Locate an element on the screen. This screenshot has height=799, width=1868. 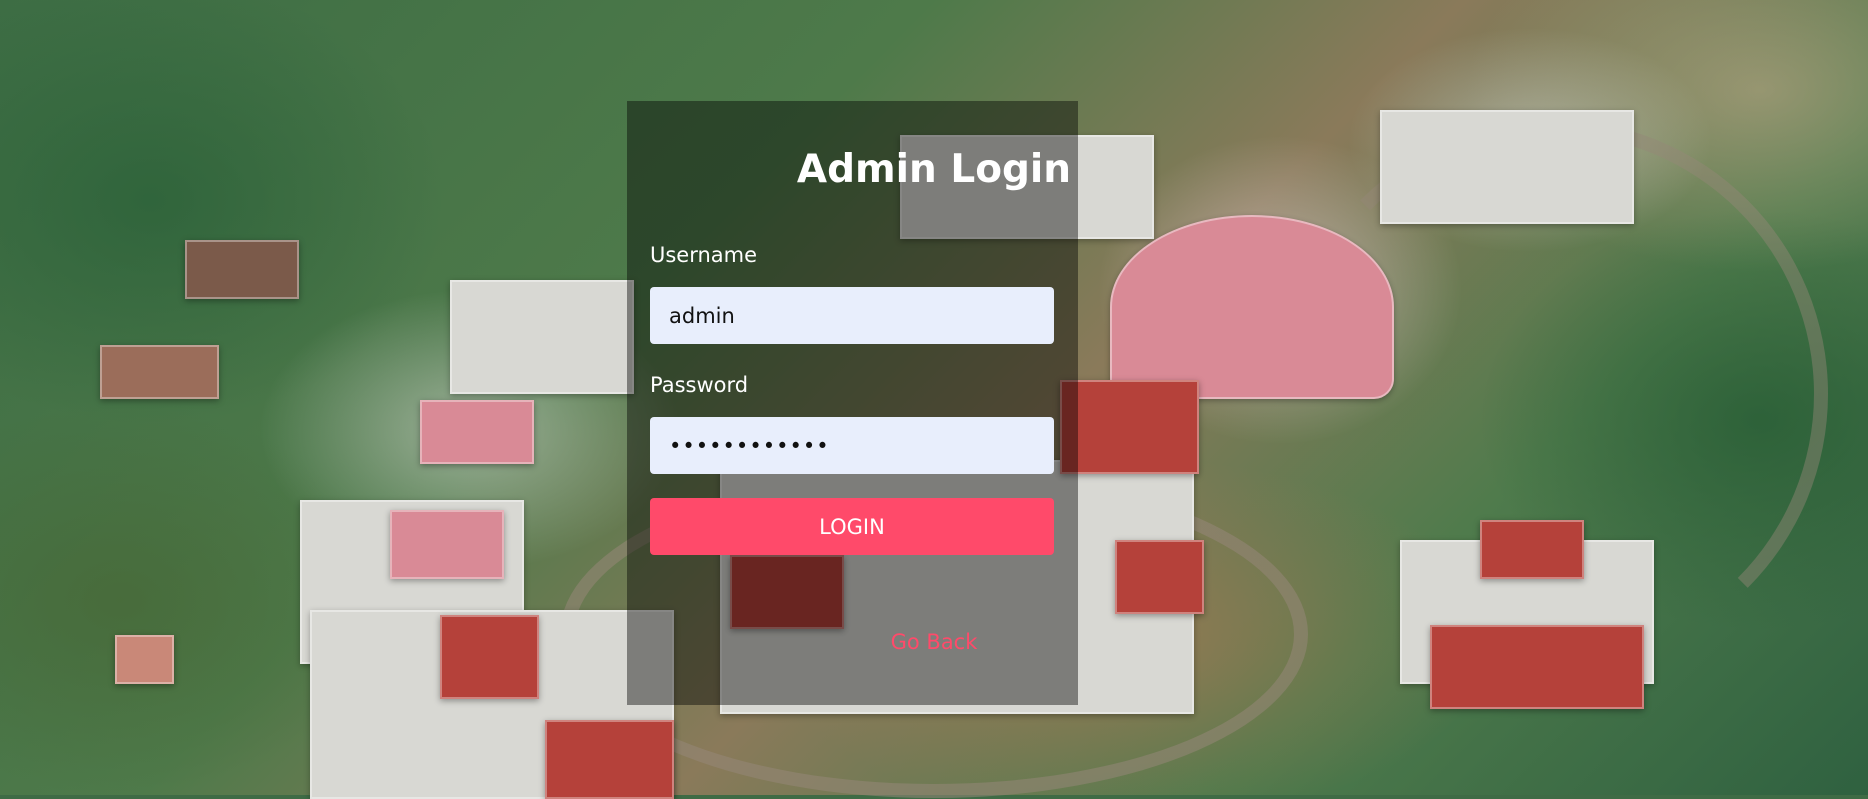
username-label: Username is located at coordinates (704, 255).